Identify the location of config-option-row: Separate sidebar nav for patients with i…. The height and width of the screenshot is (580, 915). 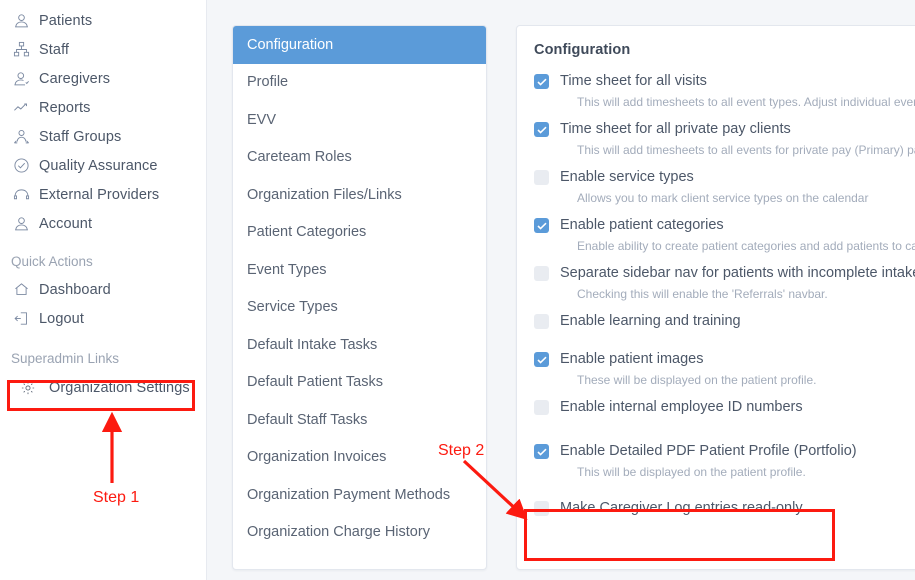
(724, 283).